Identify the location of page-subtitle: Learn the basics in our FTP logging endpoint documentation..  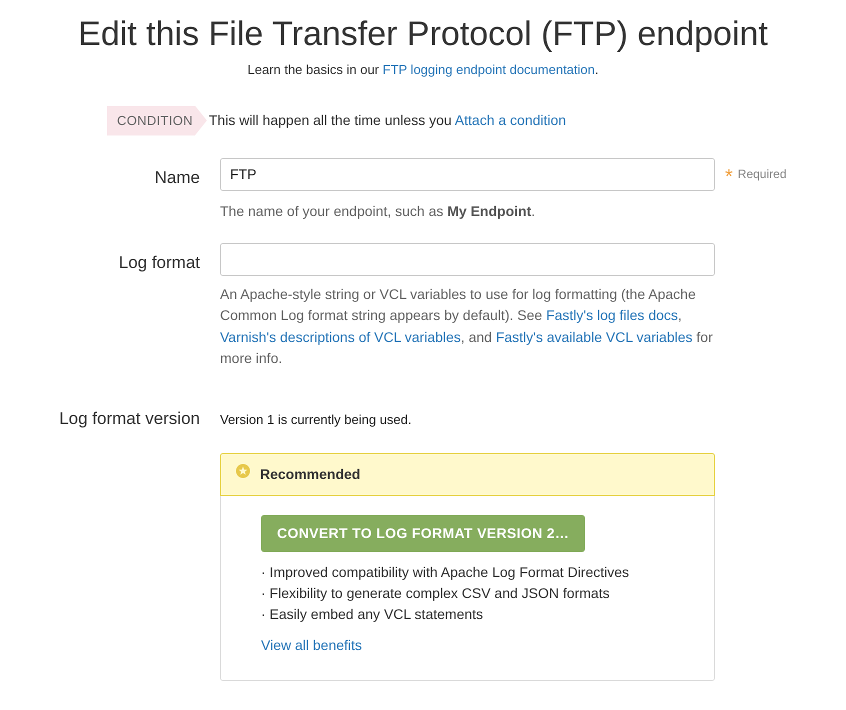
(423, 70).